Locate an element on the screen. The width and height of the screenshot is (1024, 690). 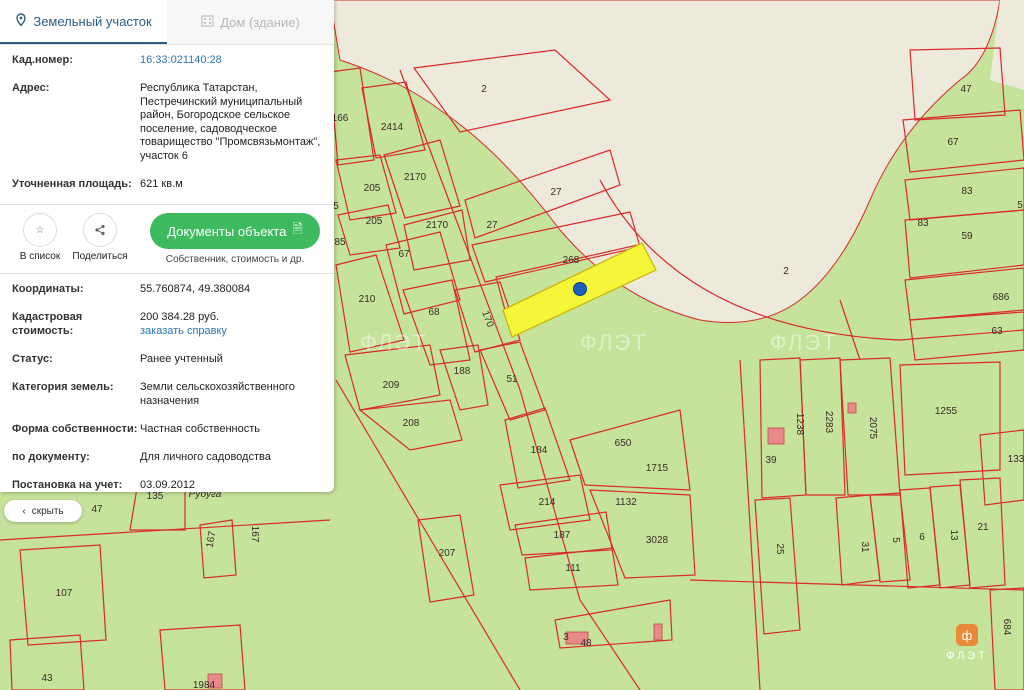
plot-number-label: 650 is located at coordinates (623, 443).